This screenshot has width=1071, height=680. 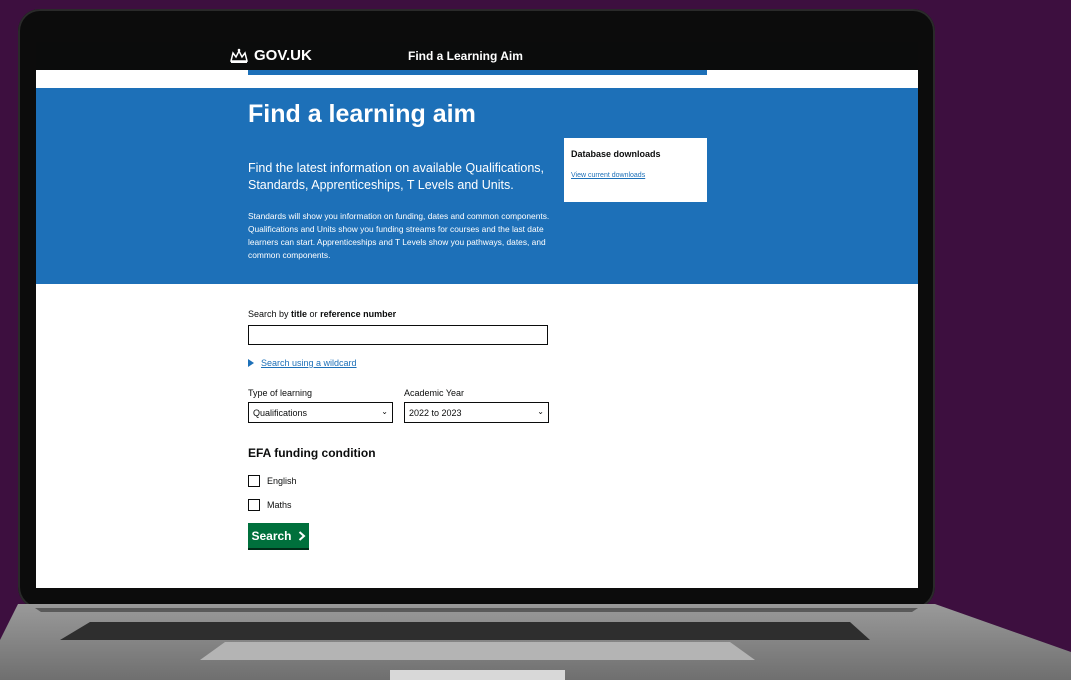 I want to click on academic-year-value: 2022 to 2023, so click(x=435, y=412).